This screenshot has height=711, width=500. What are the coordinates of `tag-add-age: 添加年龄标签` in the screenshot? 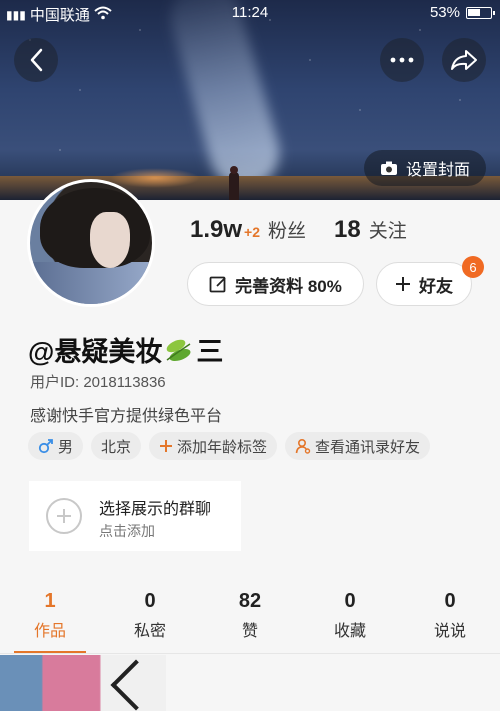 It's located at (213, 446).